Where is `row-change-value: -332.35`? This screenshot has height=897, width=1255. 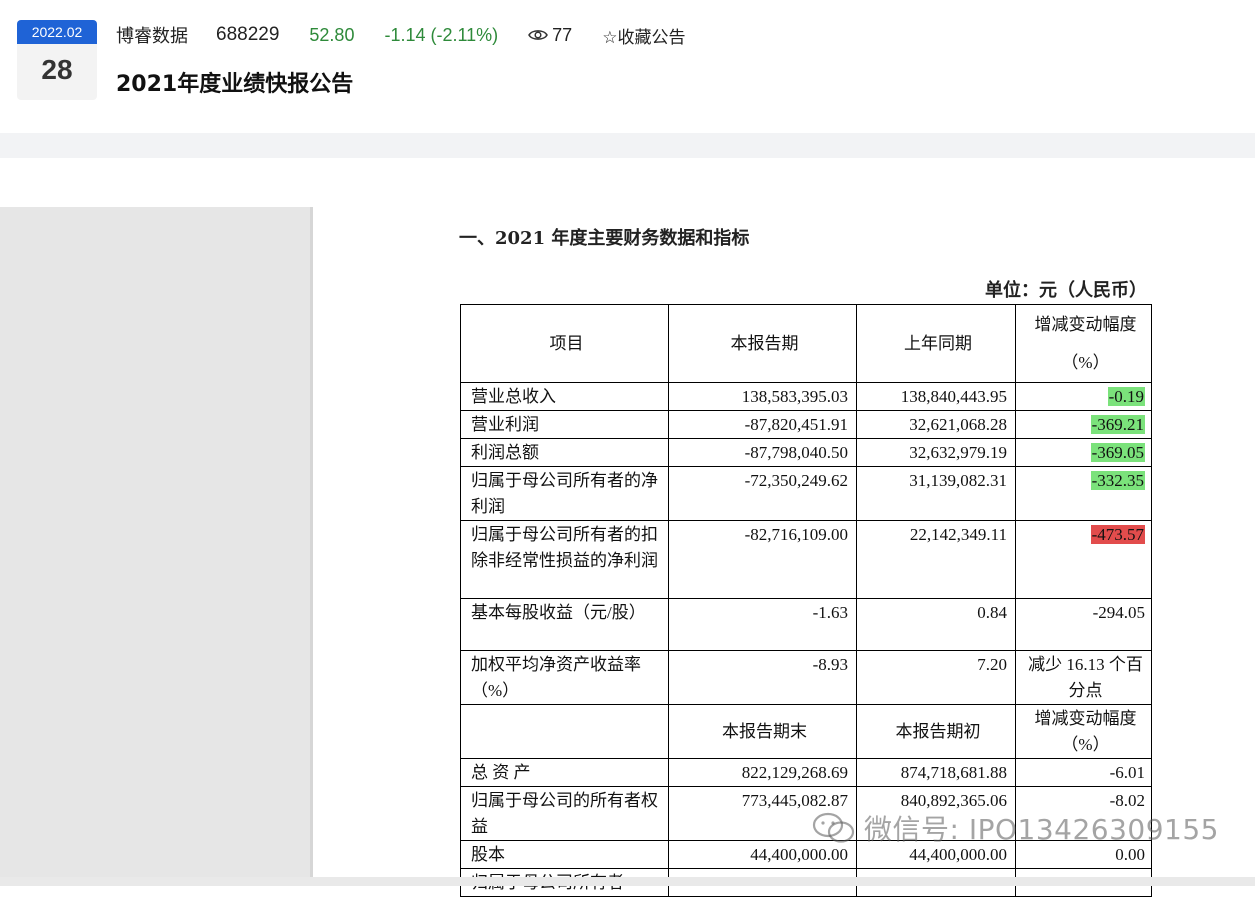
row-change-value: -332.35 is located at coordinates (1117, 480).